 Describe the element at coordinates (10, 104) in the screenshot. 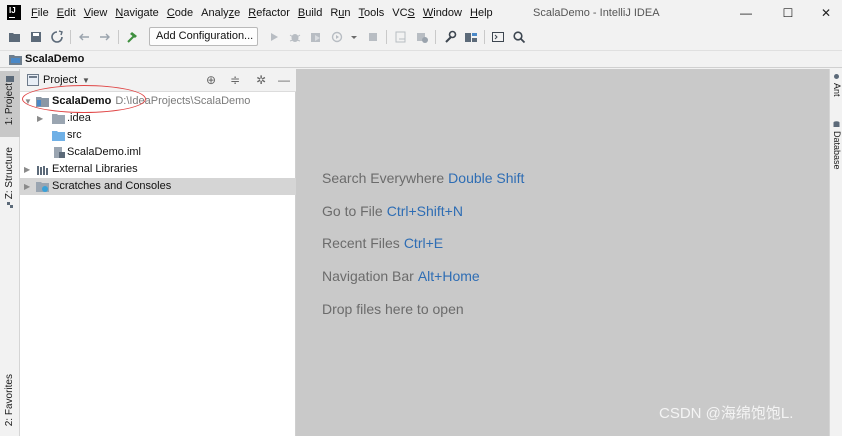

I see `tab-project: 1: Project` at that location.